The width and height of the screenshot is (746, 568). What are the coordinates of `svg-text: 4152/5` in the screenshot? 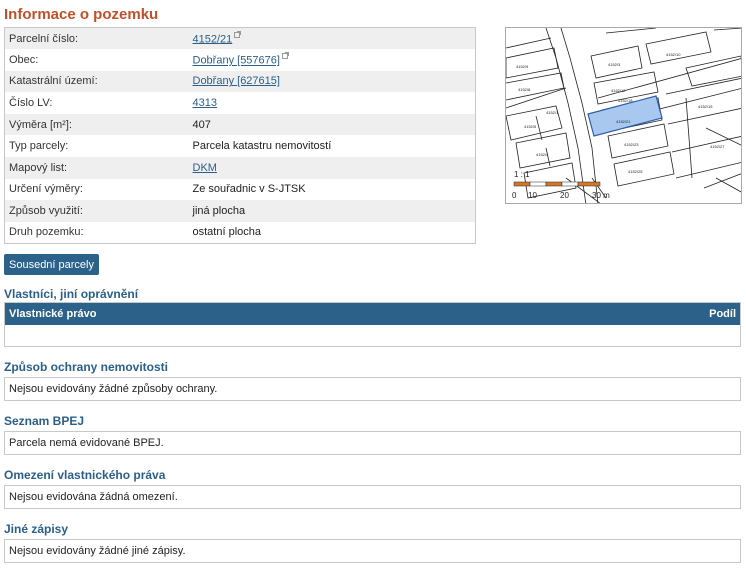 It's located at (530, 126).